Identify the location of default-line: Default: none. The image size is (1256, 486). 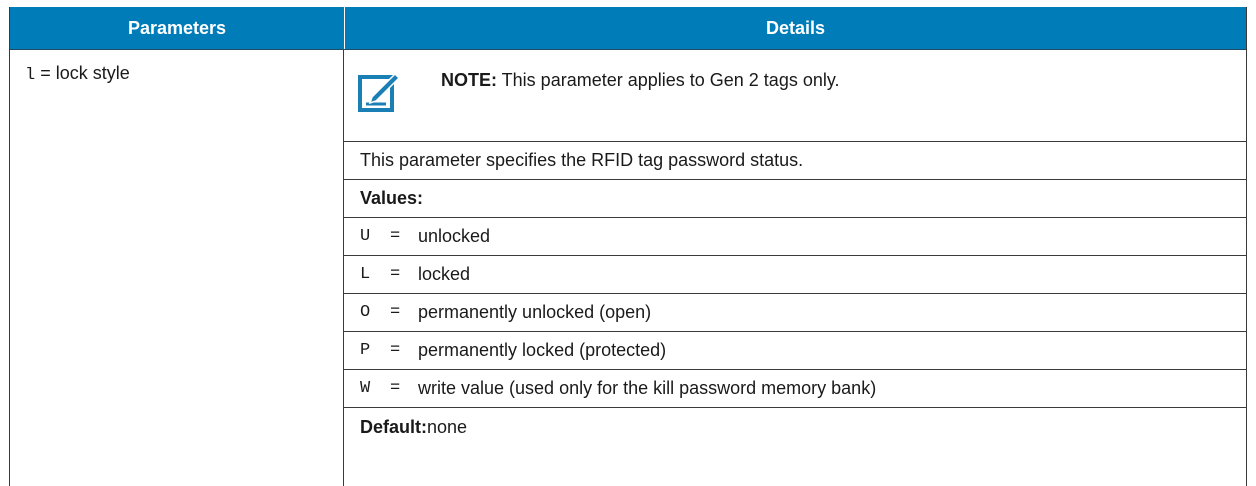
(795, 427).